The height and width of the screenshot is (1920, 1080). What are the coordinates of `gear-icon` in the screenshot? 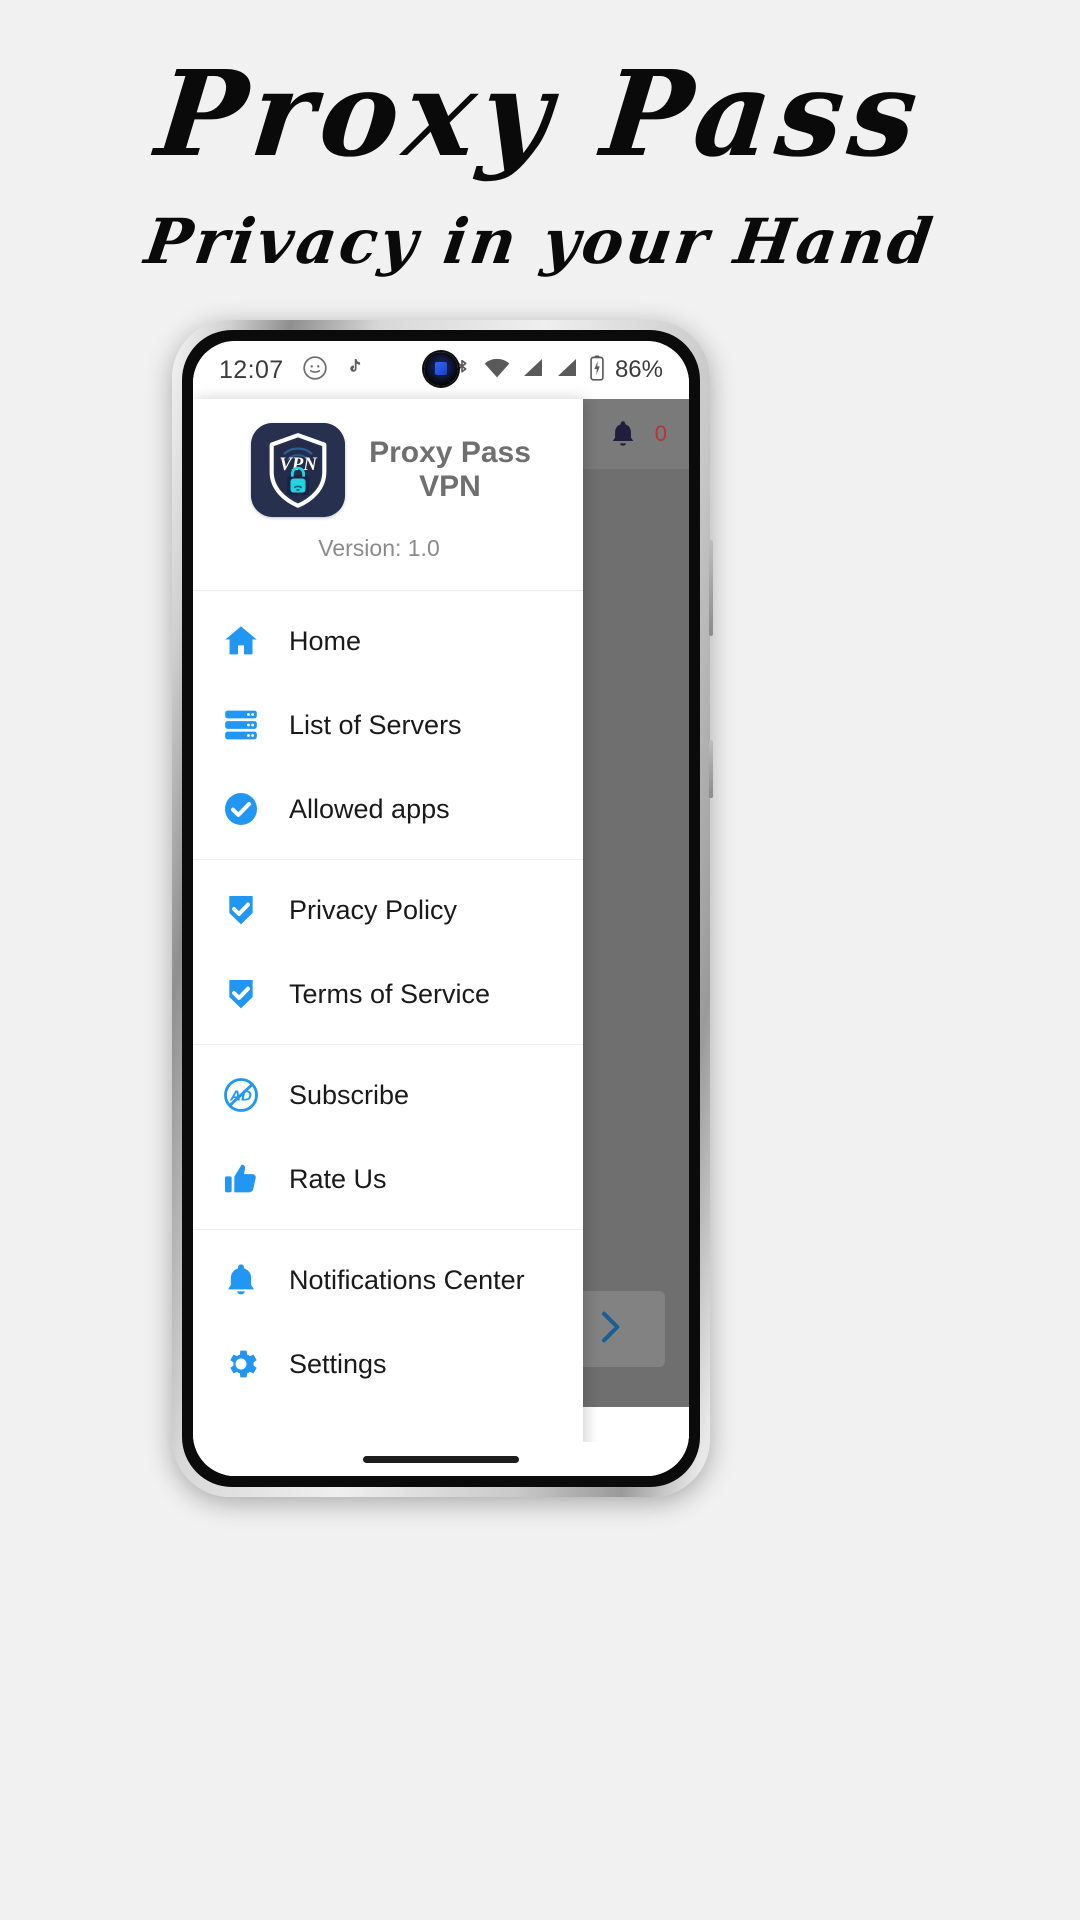 It's located at (241, 1364).